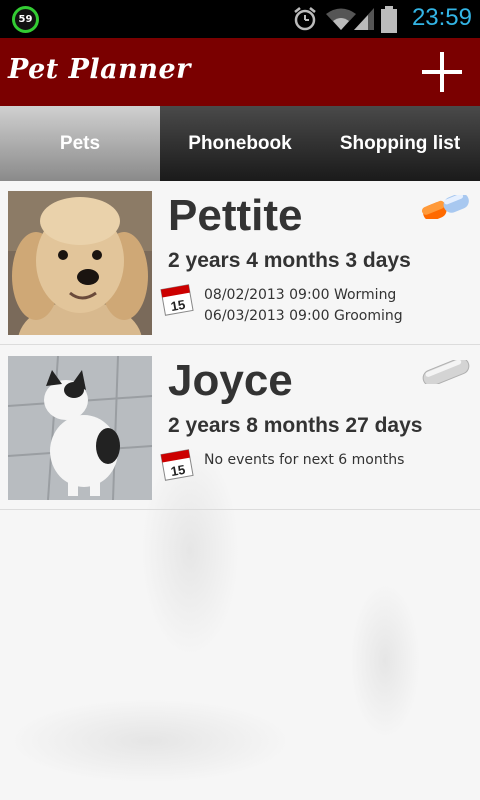  I want to click on event-item: No events for next 6 months, so click(304, 460).